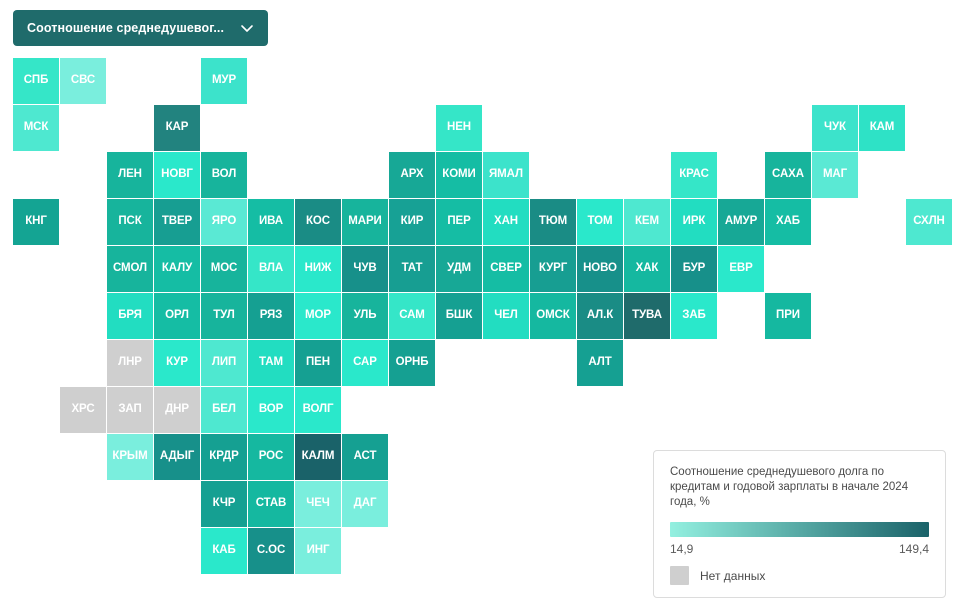  What do you see at coordinates (929, 222) in the screenshot?
I see `map-tile: СХЛН` at bounding box center [929, 222].